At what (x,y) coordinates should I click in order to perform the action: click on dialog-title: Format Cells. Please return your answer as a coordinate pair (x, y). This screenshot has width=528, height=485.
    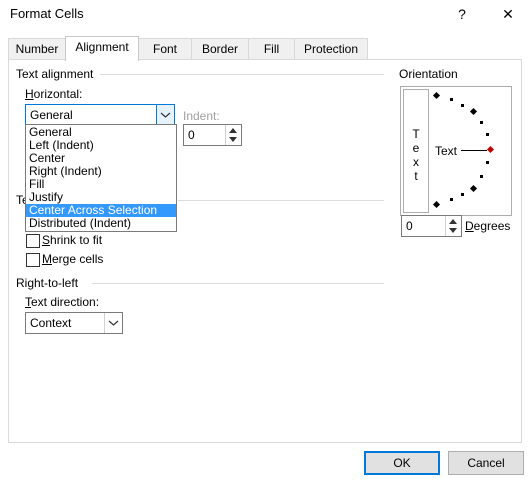
    Looking at the image, I should click on (47, 13).